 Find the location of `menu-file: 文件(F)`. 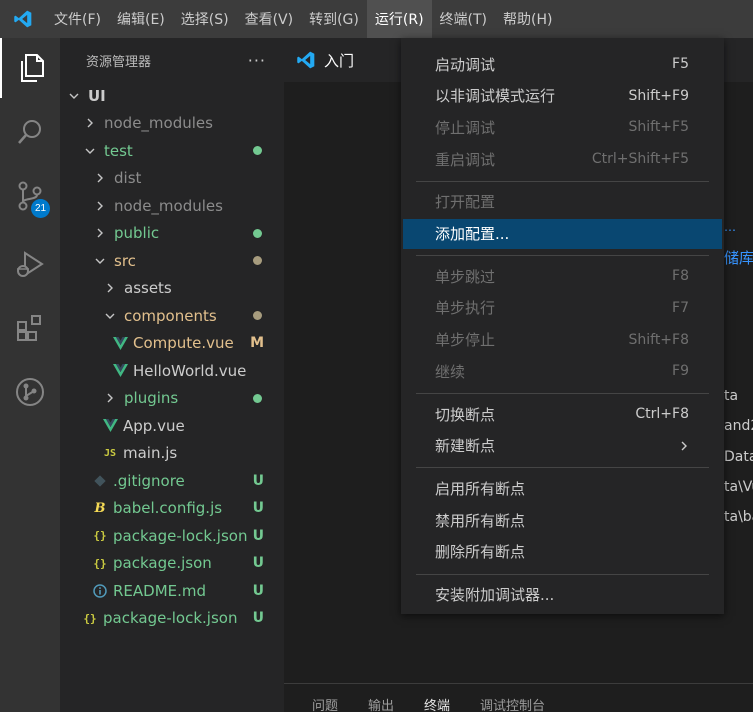

menu-file: 文件(F) is located at coordinates (77, 19).